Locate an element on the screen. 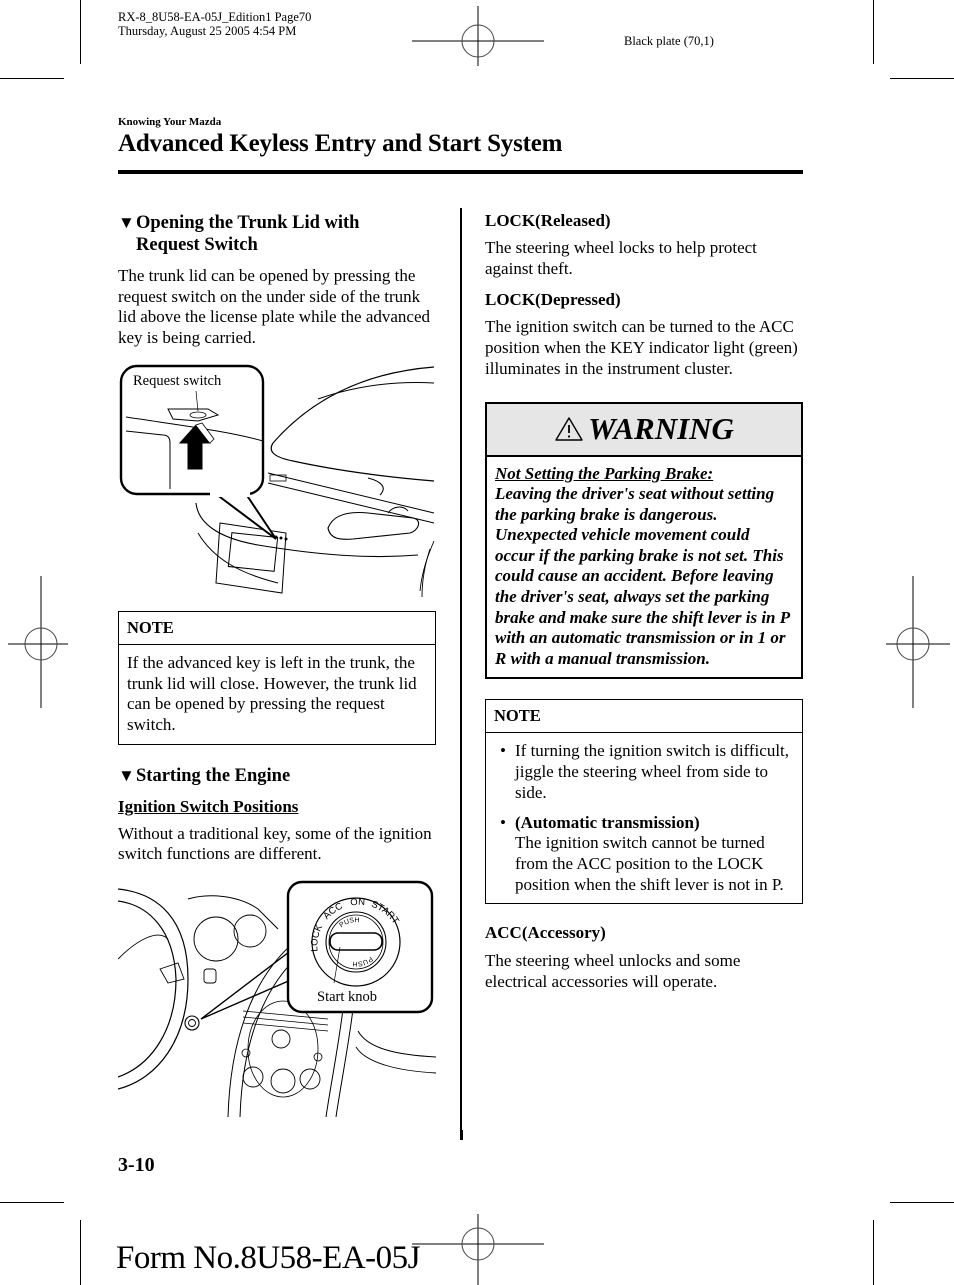 Image resolution: width=954 pixels, height=1285 pixels. crop-mark-top-left-horizontal is located at coordinates (32, 78).